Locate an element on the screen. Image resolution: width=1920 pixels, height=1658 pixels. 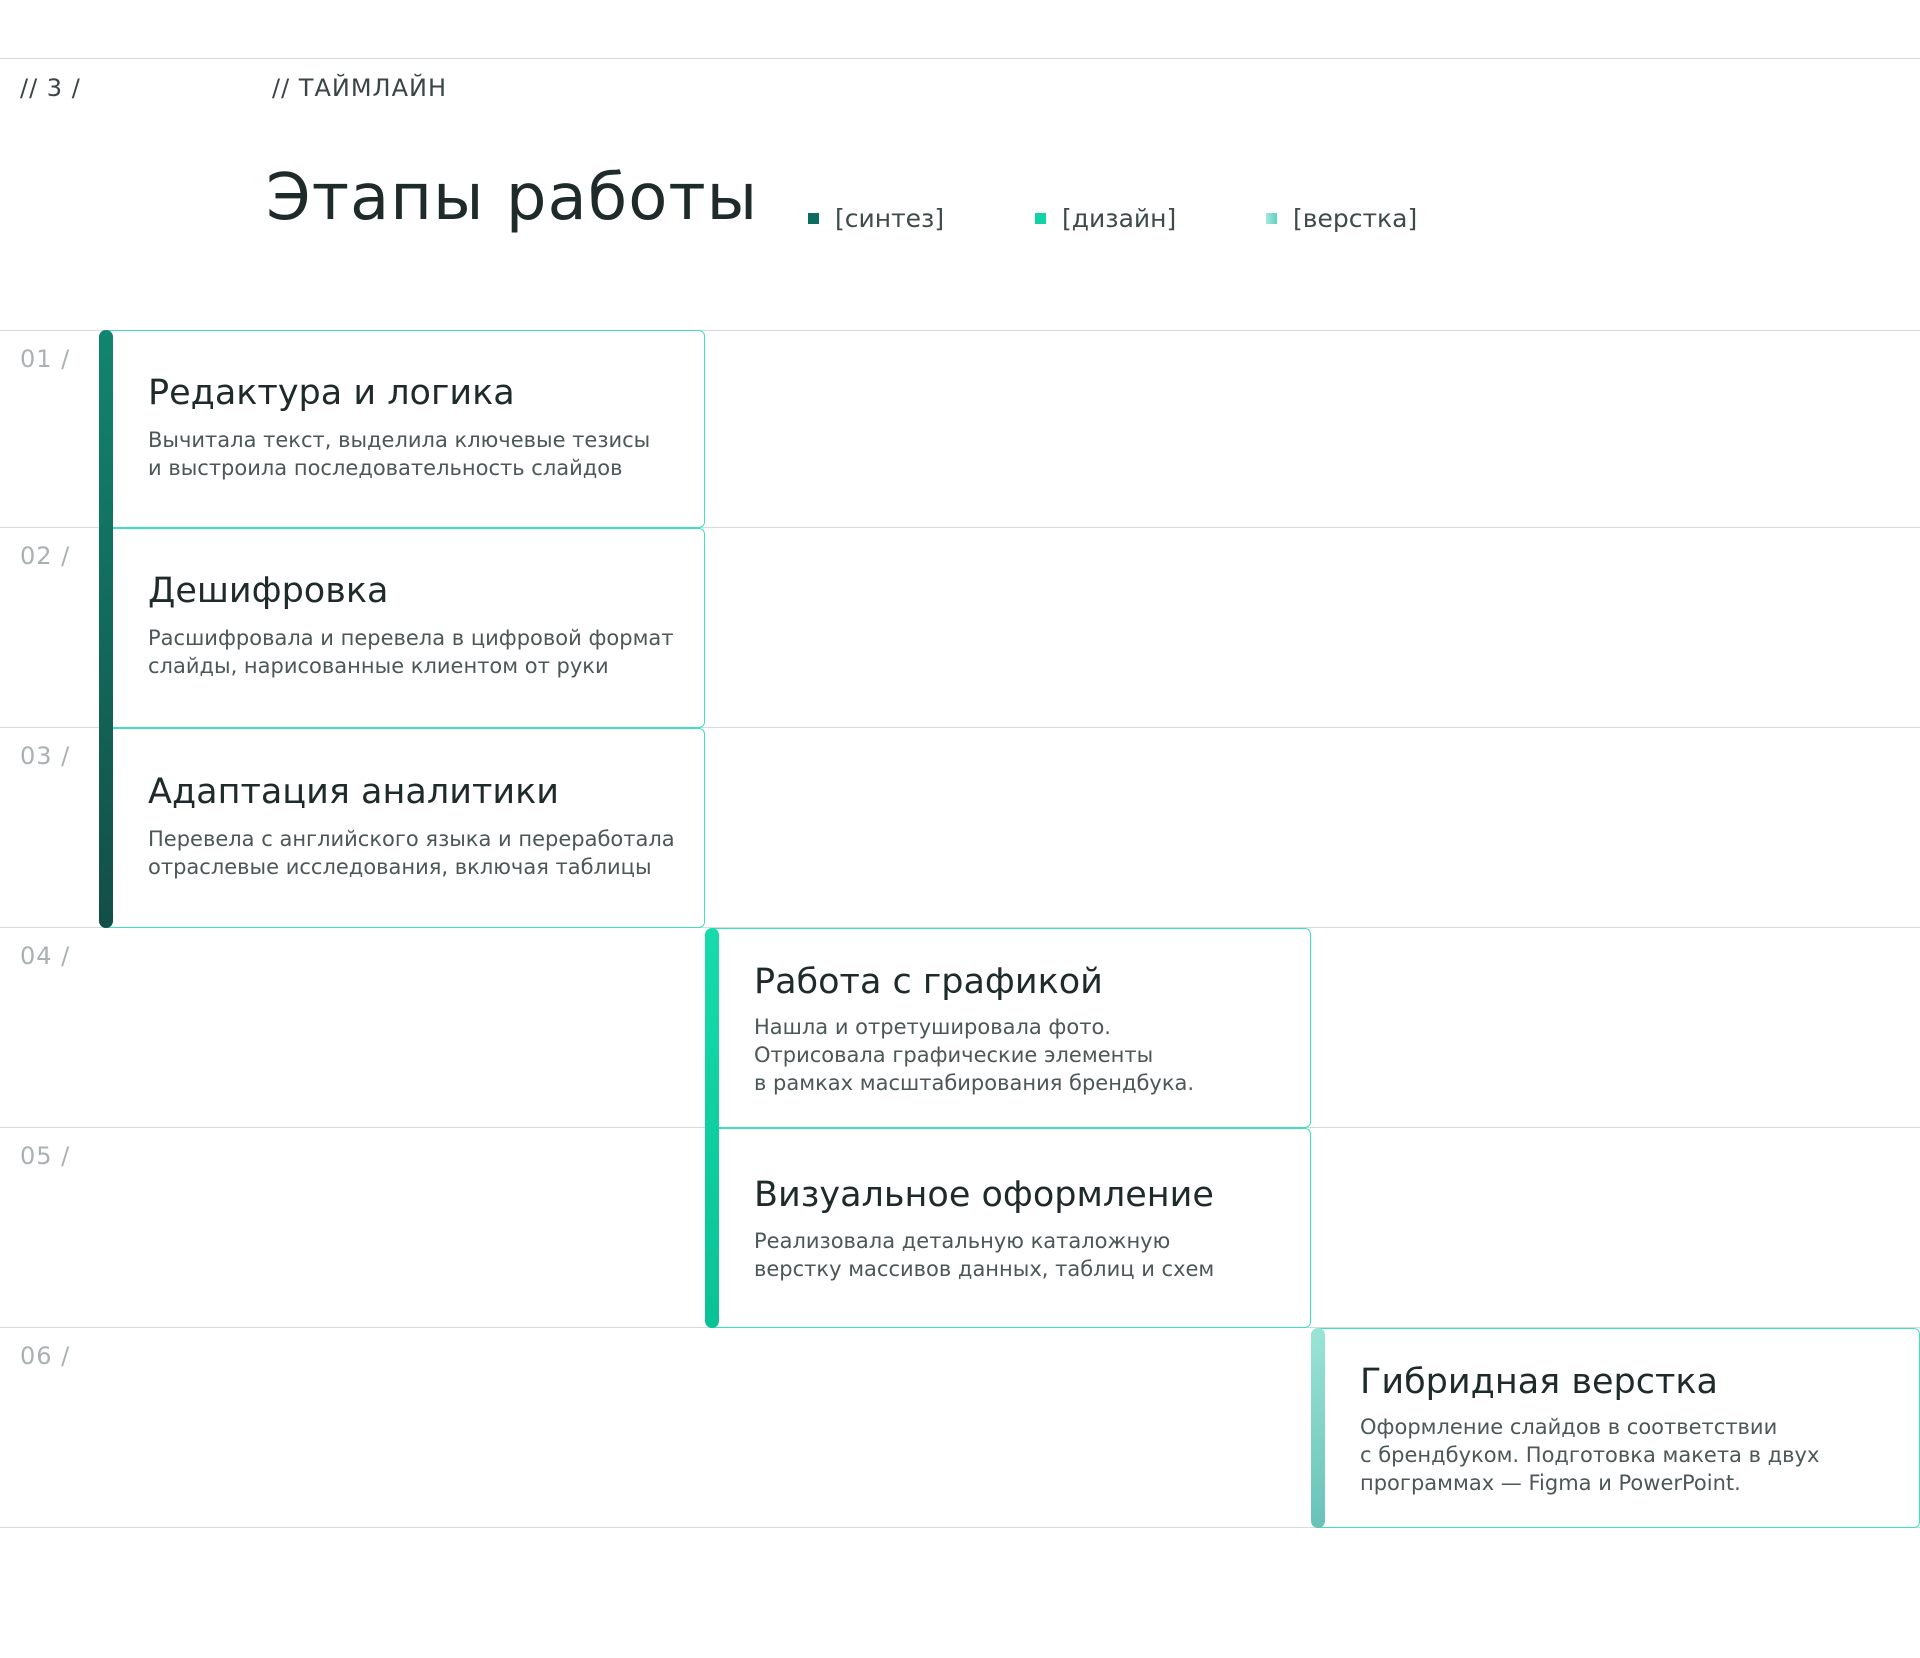
card-title: Визуальное оформление is located at coordinates (984, 1195).